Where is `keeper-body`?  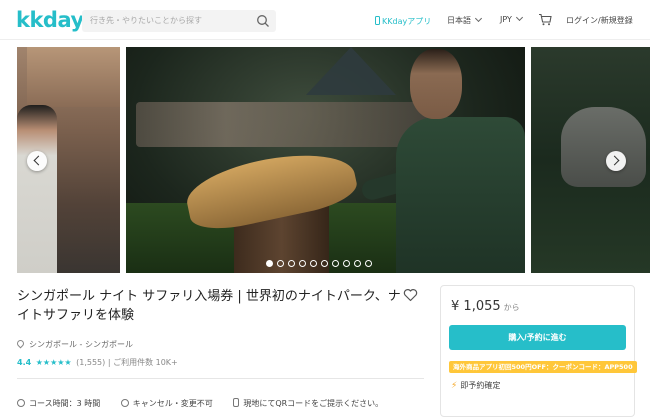 keeper-body is located at coordinates (460, 195).